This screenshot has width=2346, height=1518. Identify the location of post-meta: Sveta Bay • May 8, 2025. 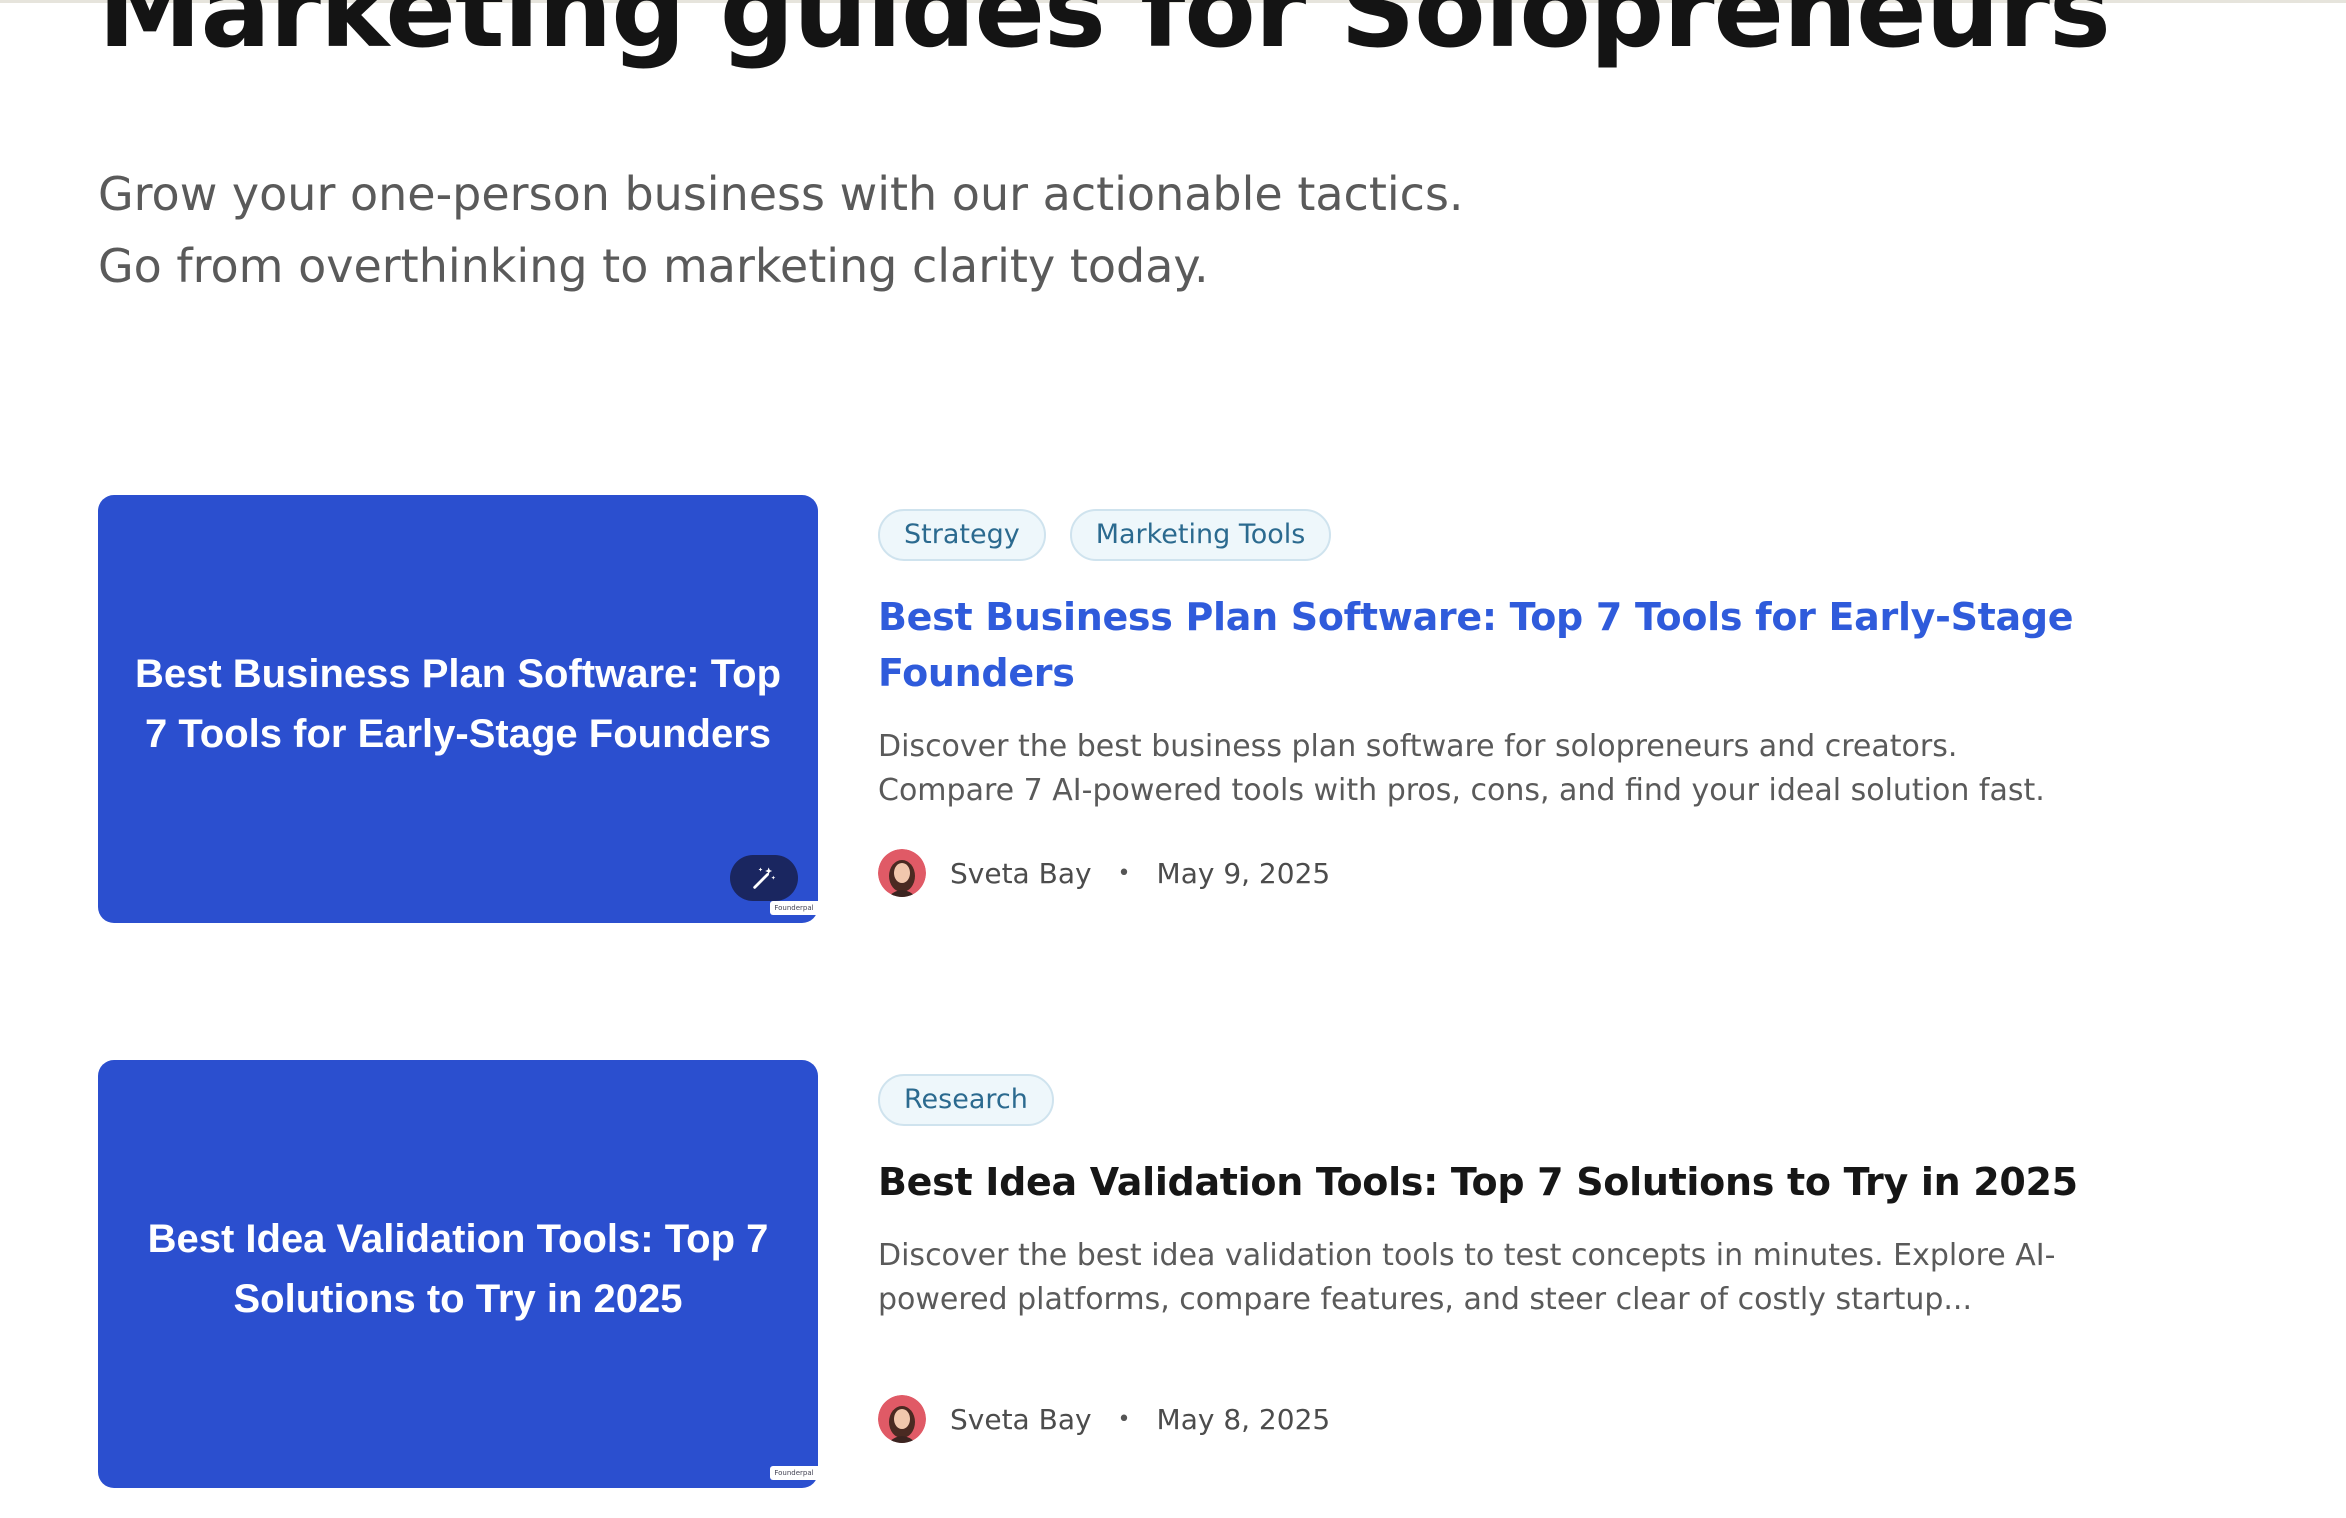
(1104, 1419).